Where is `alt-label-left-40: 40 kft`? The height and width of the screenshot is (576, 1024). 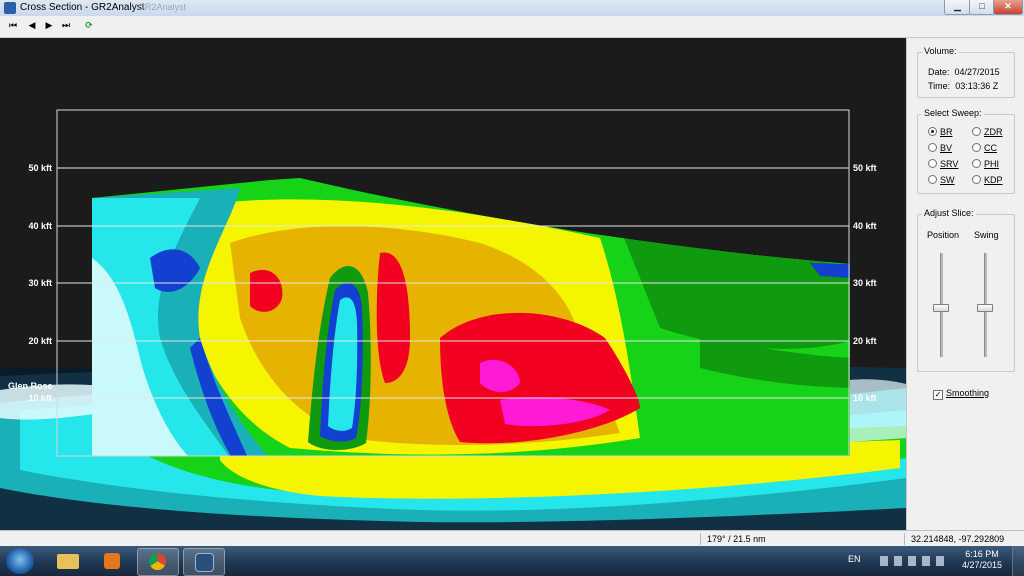
alt-label-left-40: 40 kft is located at coordinates (40, 226).